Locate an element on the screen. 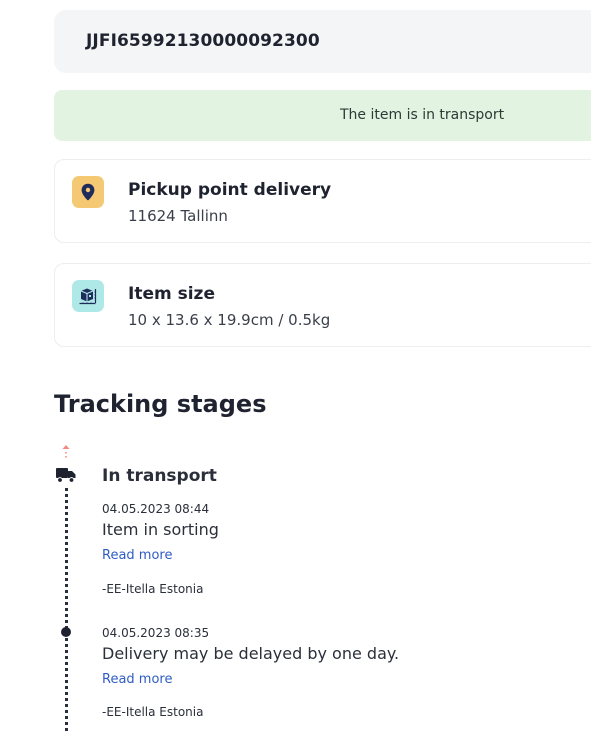 The image size is (591, 731). event-datetime: 04.05.2023 08:44 is located at coordinates (156, 509).